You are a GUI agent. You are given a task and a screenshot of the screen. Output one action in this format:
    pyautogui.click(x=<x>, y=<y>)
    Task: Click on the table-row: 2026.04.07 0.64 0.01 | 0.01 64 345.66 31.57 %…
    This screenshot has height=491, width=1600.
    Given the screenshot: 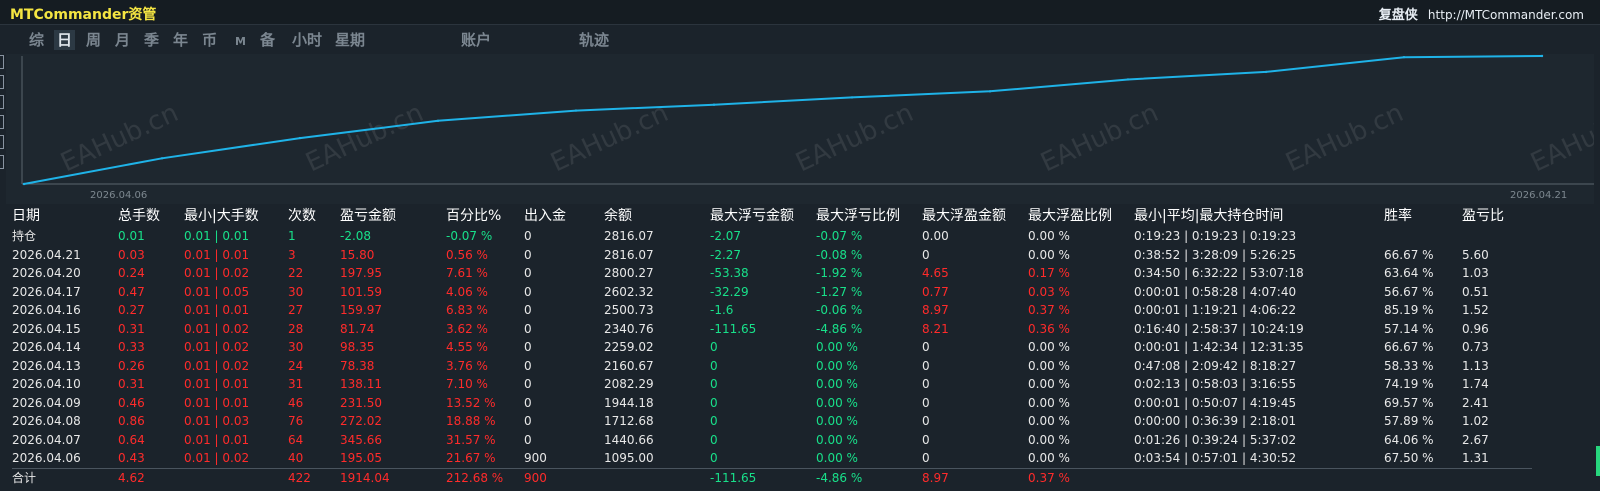 What is the action you would take?
    pyautogui.click(x=772, y=440)
    